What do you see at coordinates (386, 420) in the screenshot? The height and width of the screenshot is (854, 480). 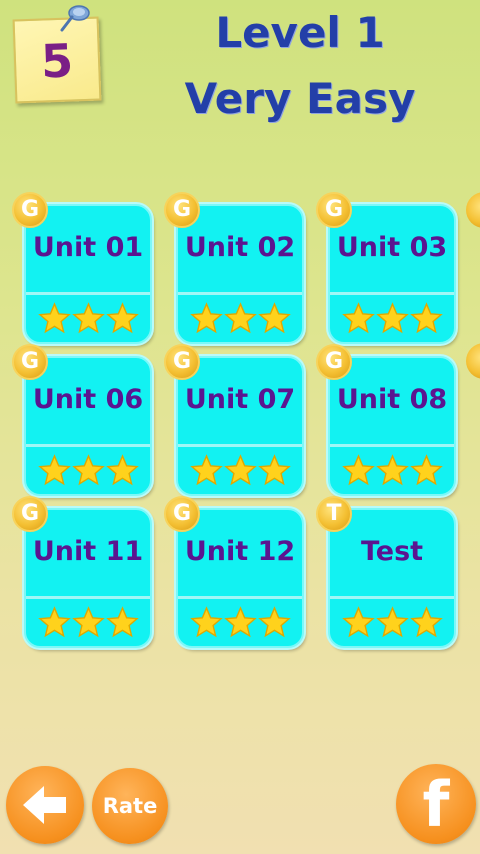 I see `unit-card: G Unit 08` at bounding box center [386, 420].